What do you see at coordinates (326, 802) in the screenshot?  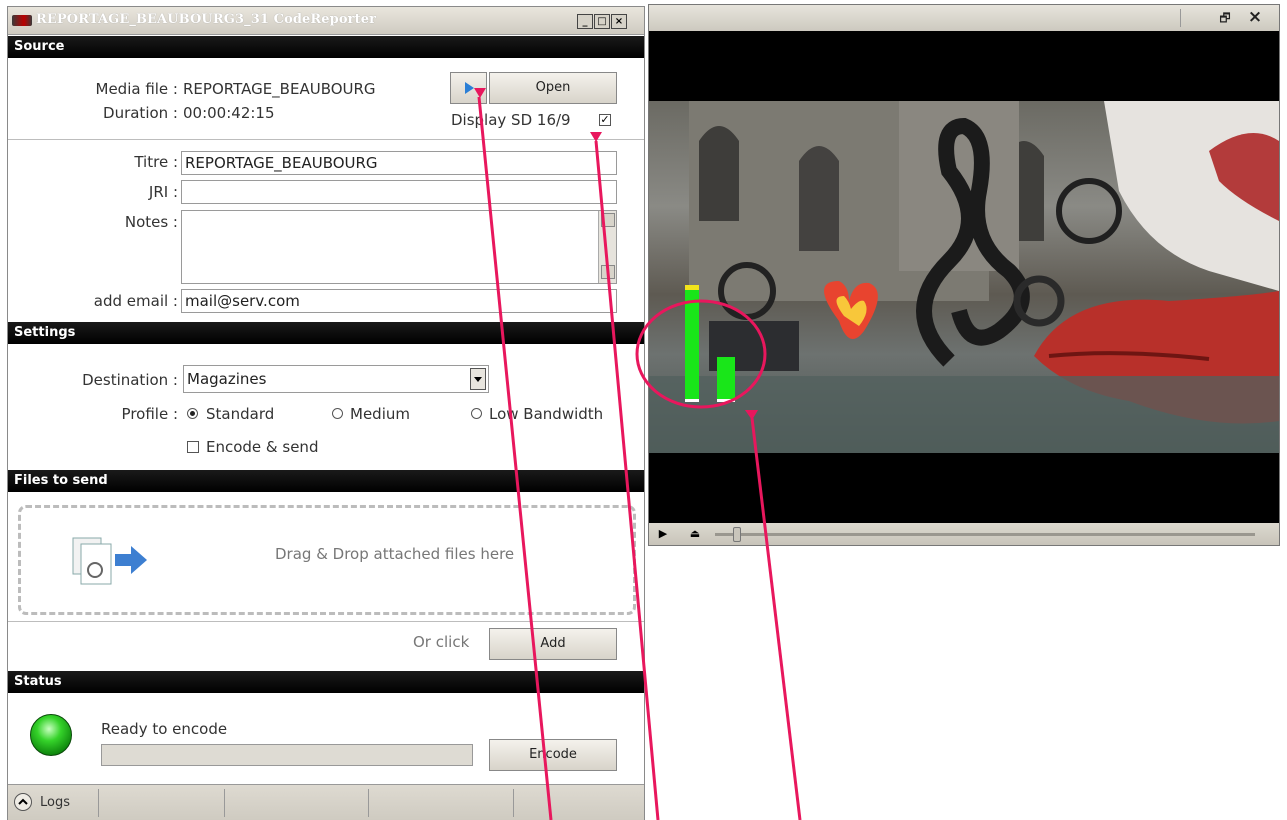 I see `status-bar: Logs` at bounding box center [326, 802].